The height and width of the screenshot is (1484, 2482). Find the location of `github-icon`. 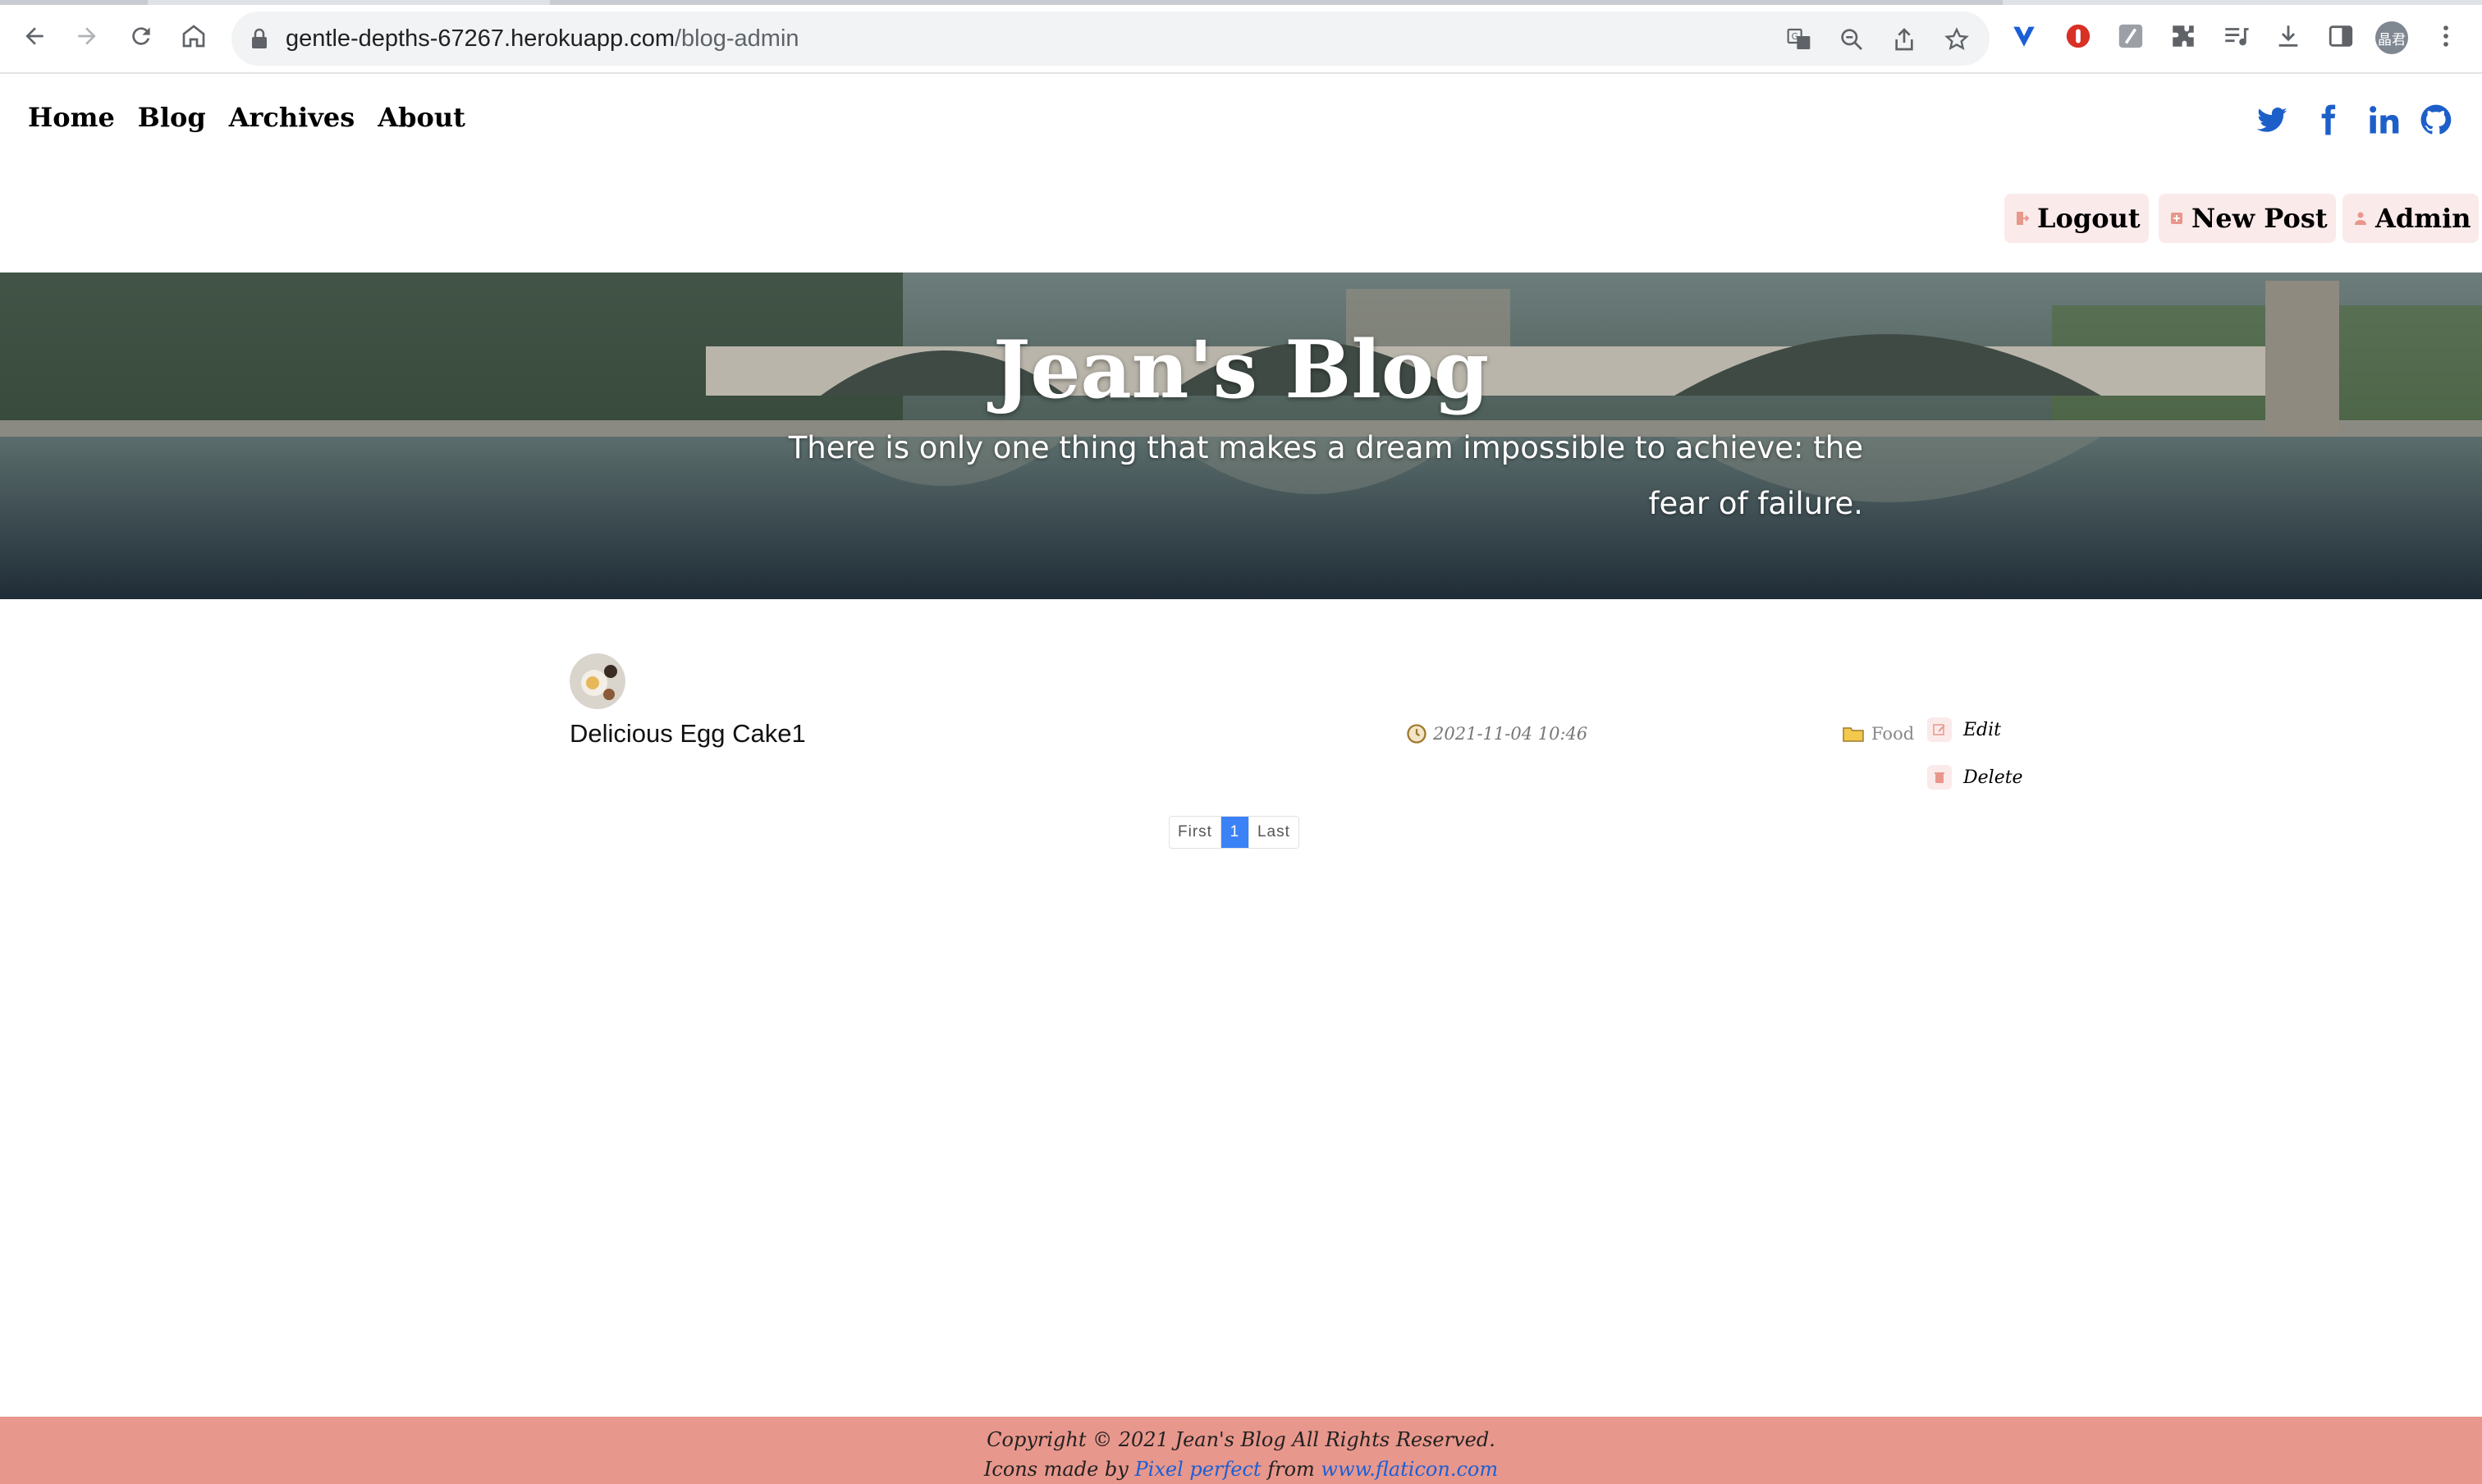

github-icon is located at coordinates (2436, 120).